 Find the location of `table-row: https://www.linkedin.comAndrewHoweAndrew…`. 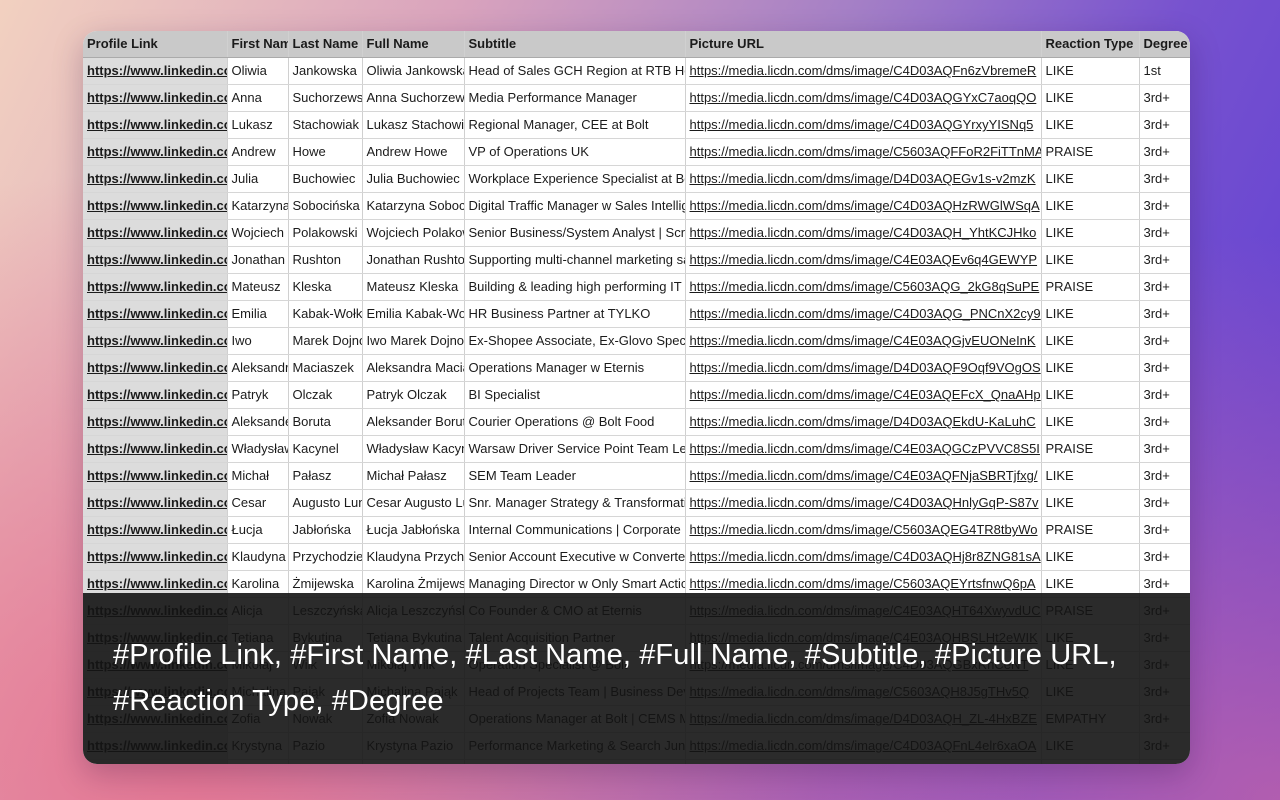

table-row: https://www.linkedin.comAndrewHoweAndrew… is located at coordinates (636, 152).